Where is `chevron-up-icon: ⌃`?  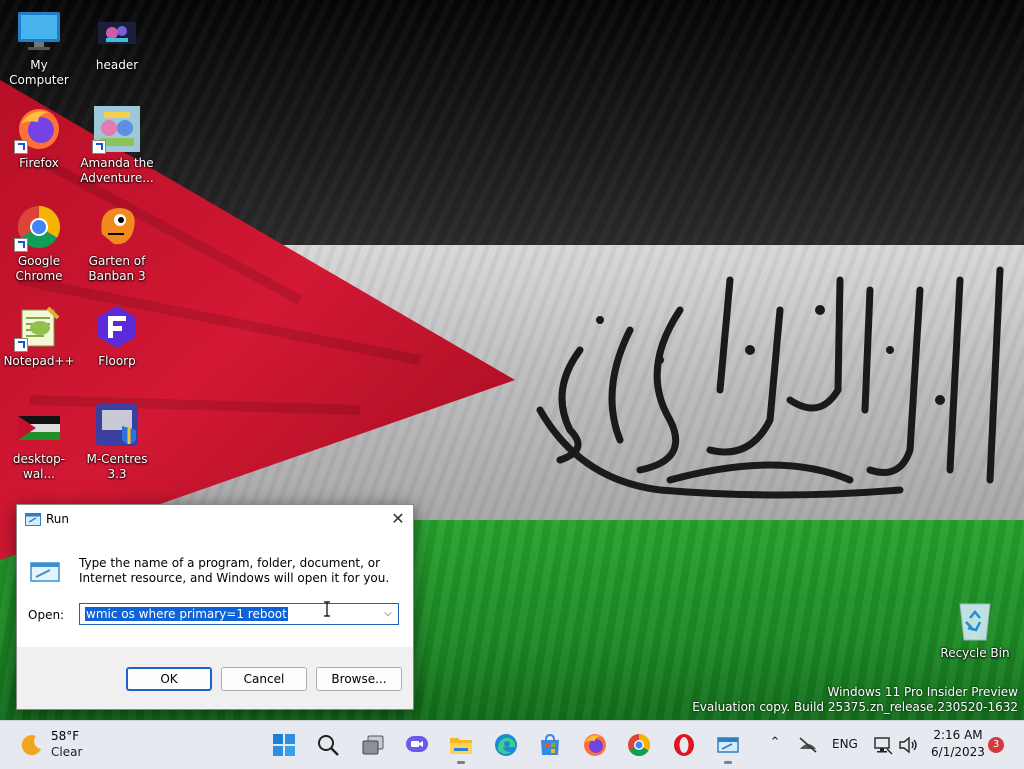
chevron-up-icon: ⌃ is located at coordinates (775, 744).